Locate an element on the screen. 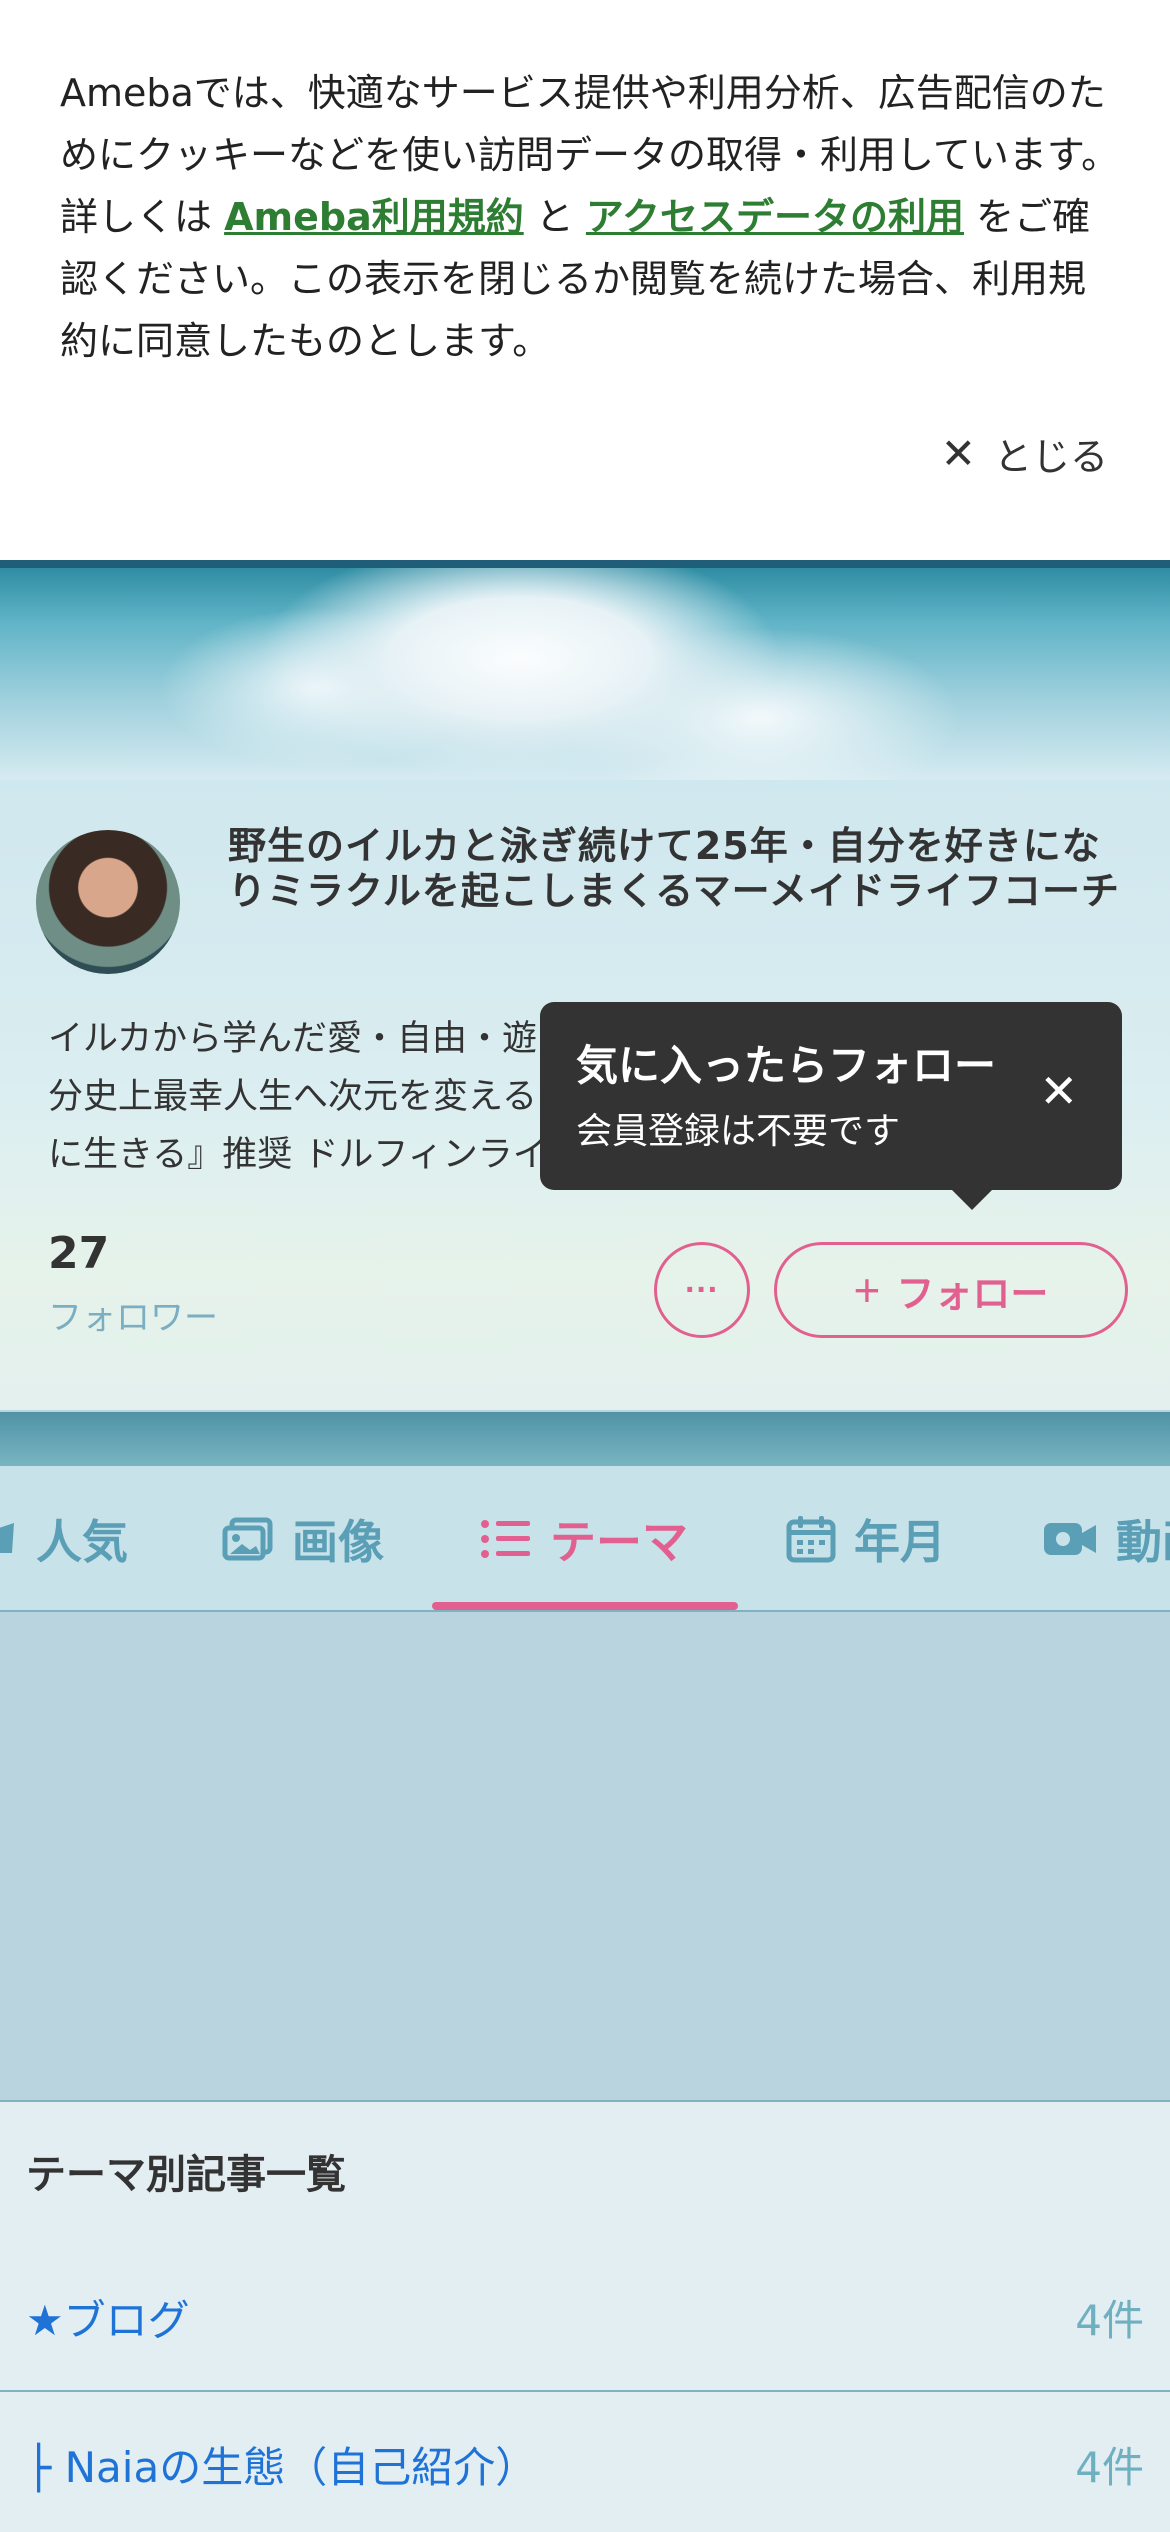  tab-label: 動画 is located at coordinates (1143, 1542).